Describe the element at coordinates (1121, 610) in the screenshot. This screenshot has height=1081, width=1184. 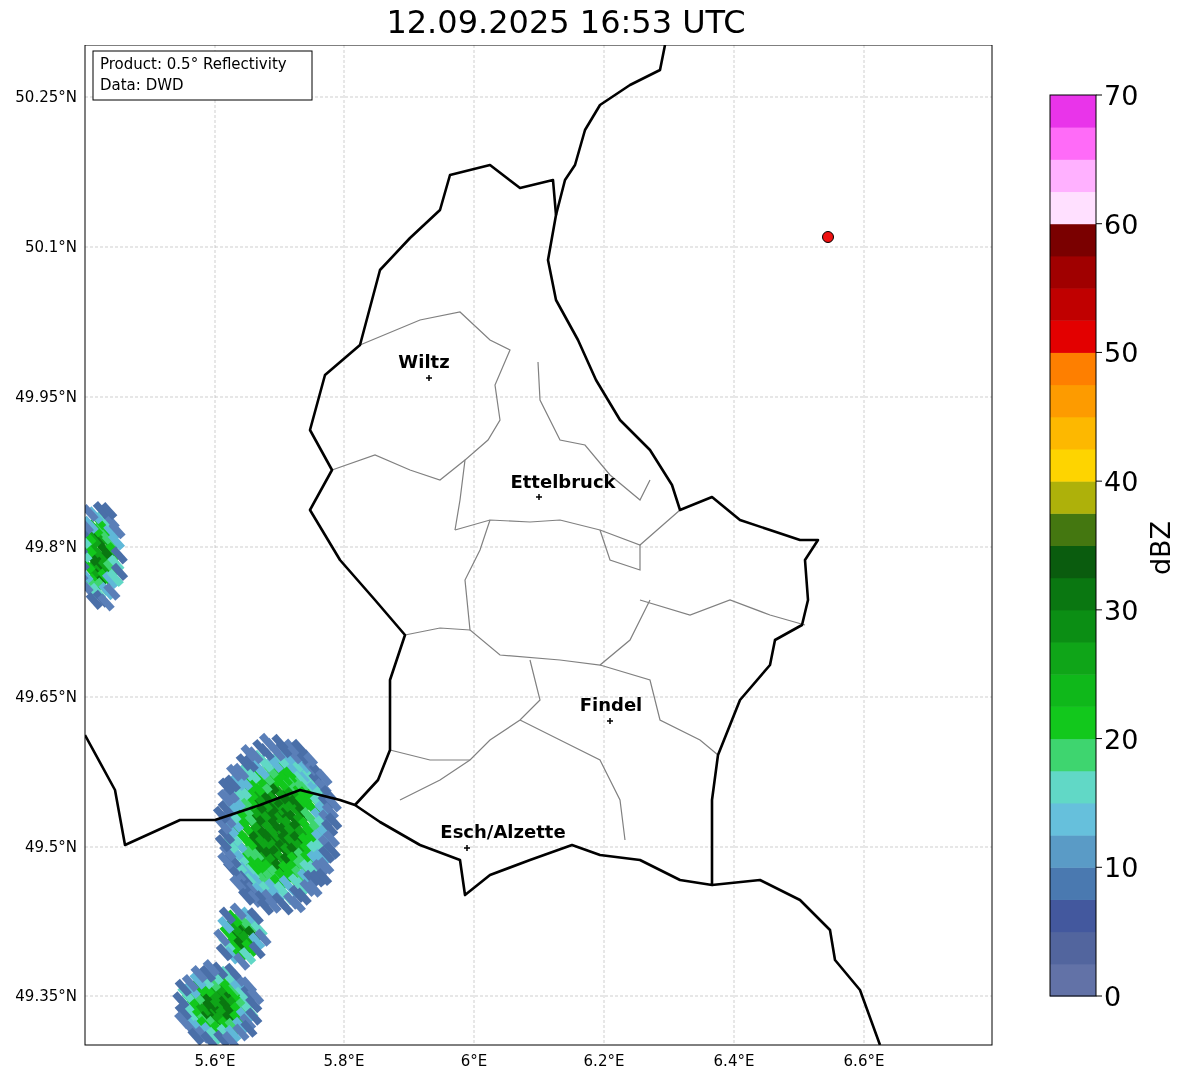
I see `colorbar-tick-label: 30` at that location.